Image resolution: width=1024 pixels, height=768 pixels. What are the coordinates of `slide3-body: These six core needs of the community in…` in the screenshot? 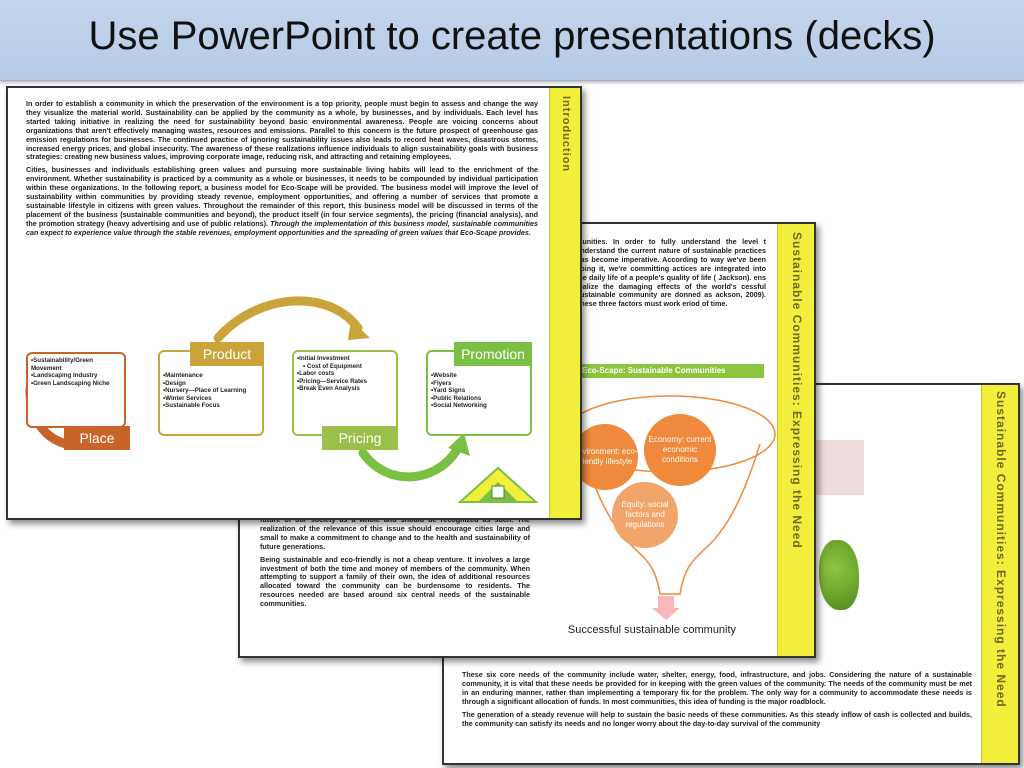 It's located at (717, 701).